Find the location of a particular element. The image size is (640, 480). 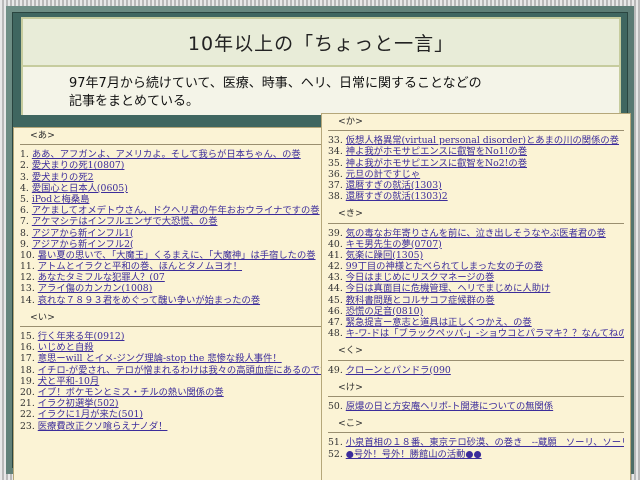

article-list-item: 47. 緊急提言ー意志と道具は正しくつかえ、の巻 is located at coordinates (476, 322).